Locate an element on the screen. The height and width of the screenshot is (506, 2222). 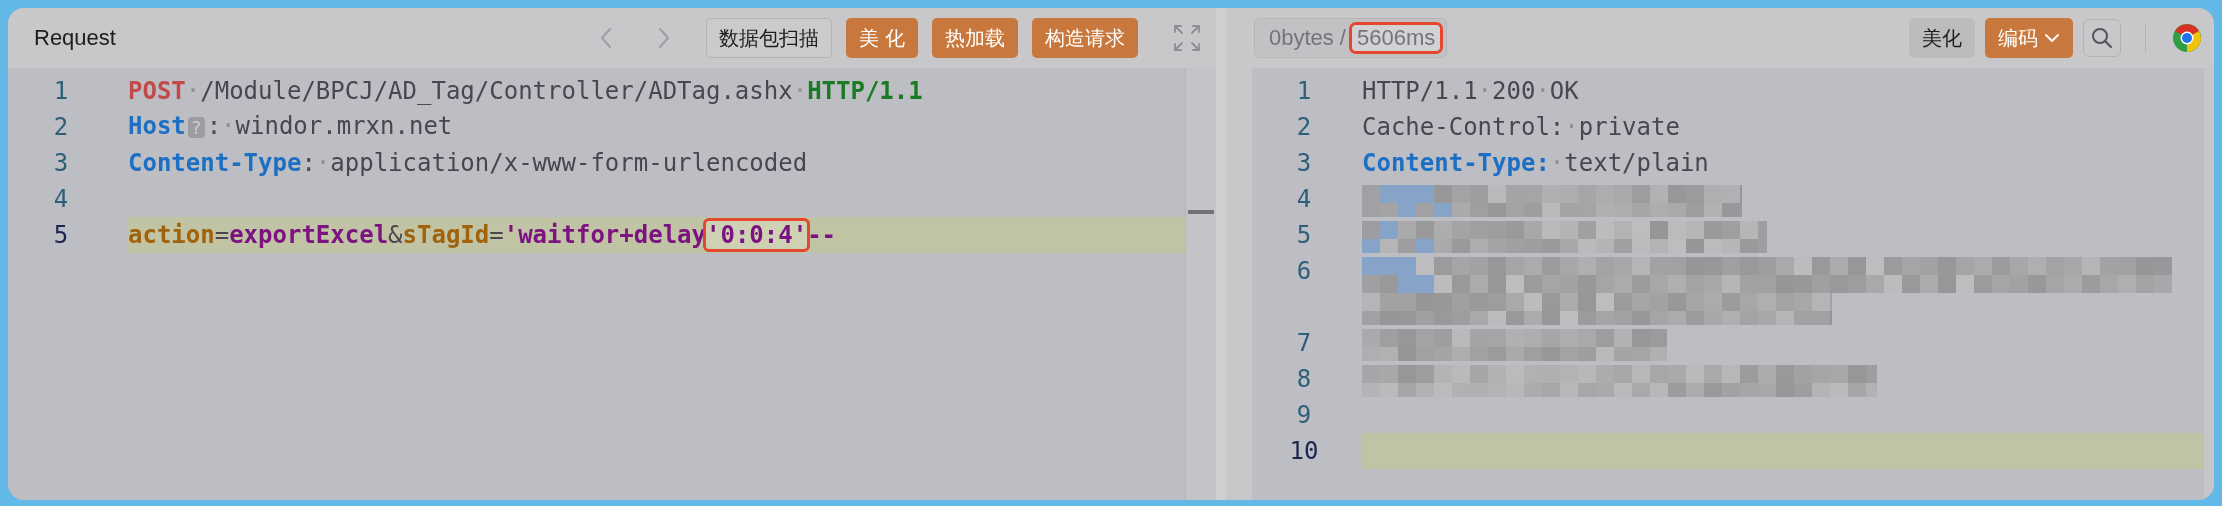
code-line: HTTP/1.1·200·OK is located at coordinates (1470, 91).